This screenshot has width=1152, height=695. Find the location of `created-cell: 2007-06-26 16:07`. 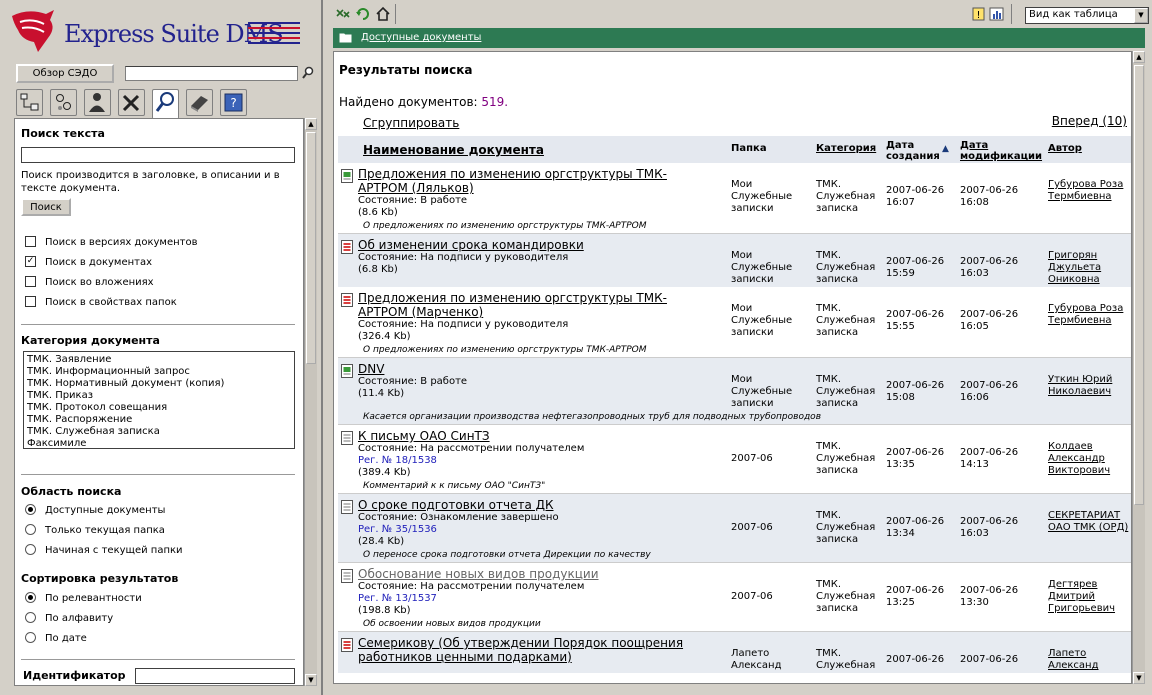

created-cell: 2007-06-26 16:07 is located at coordinates (920, 191).